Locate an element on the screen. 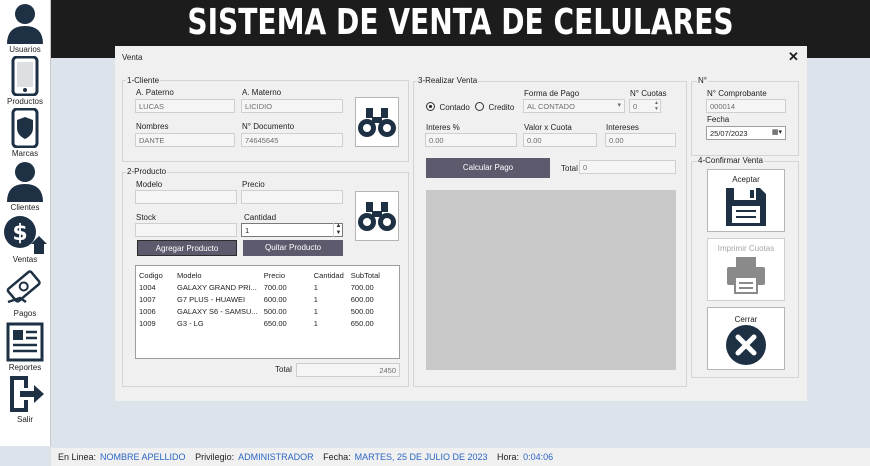  num-comprobante-label: N° Comprobante is located at coordinates (737, 93).